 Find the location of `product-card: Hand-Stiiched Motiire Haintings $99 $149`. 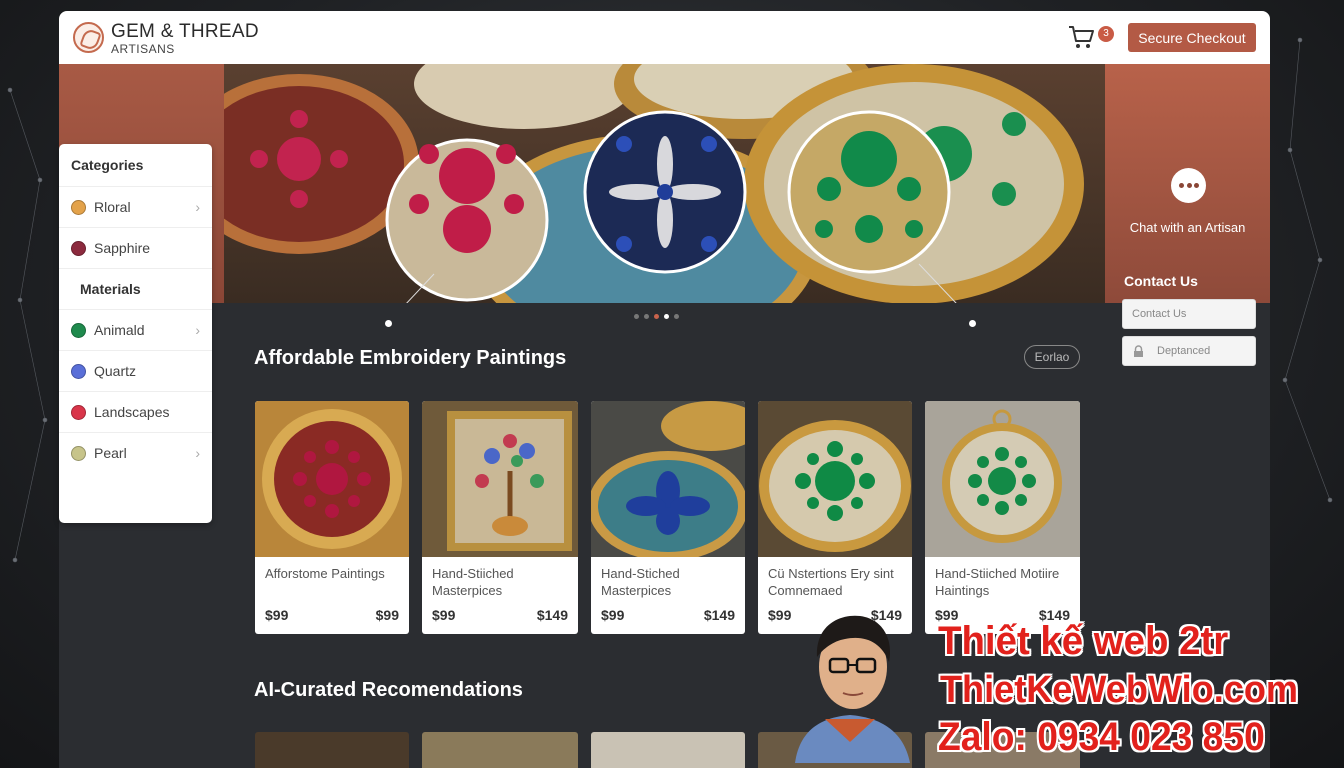

product-card: Hand-Stiiched Motiire Haintings $99 $149 is located at coordinates (1002, 517).